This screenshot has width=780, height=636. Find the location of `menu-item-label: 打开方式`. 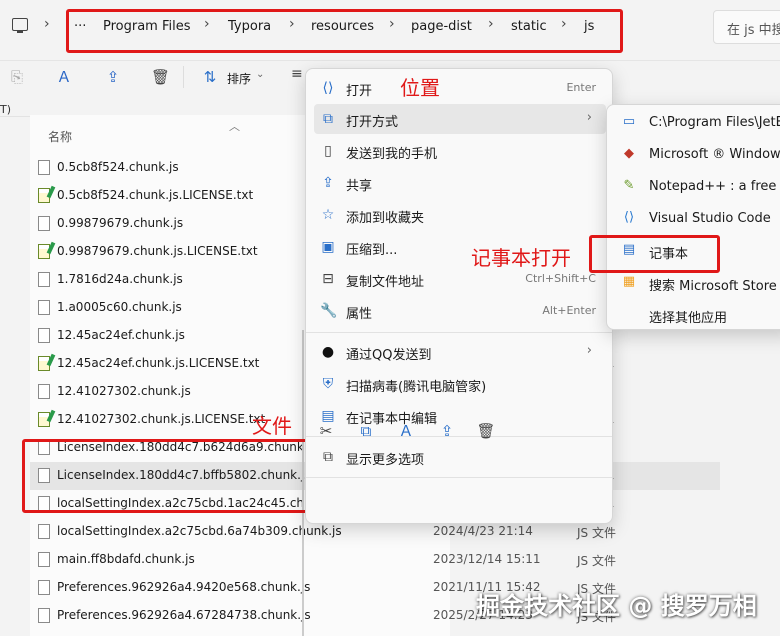

menu-item-label: 打开方式 is located at coordinates (372, 122).